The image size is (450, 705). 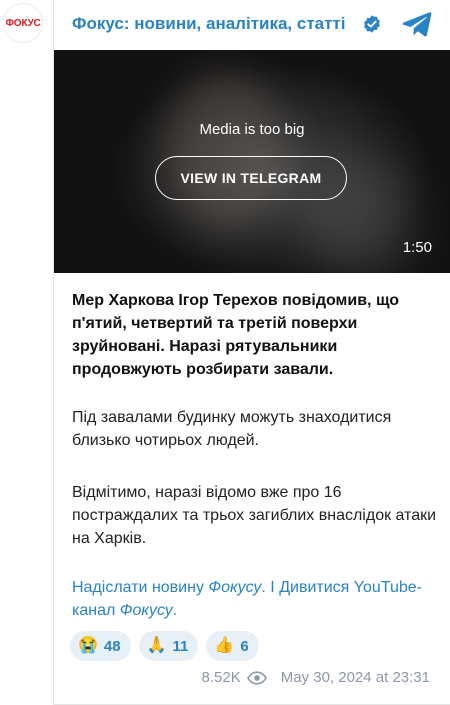 I want to click on reaction-count: 11, so click(x=180, y=646).